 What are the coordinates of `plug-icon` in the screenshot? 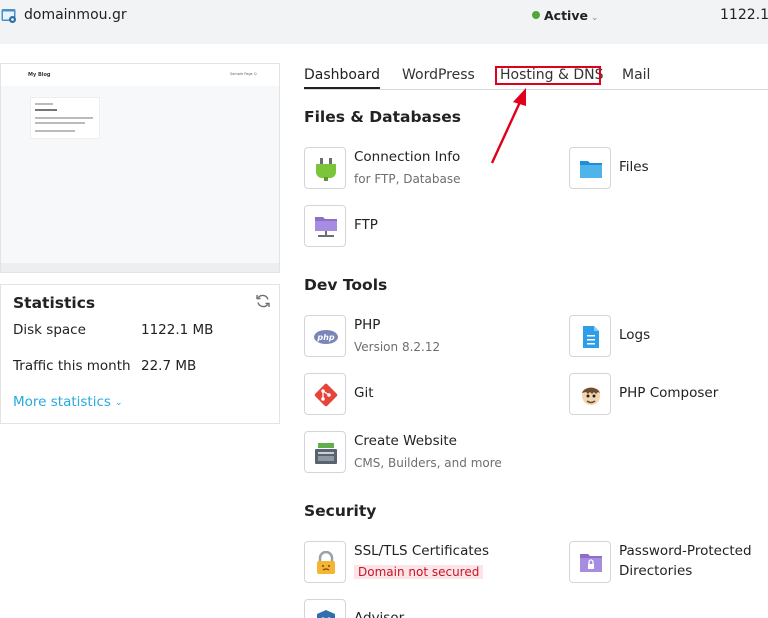 It's located at (326, 169).